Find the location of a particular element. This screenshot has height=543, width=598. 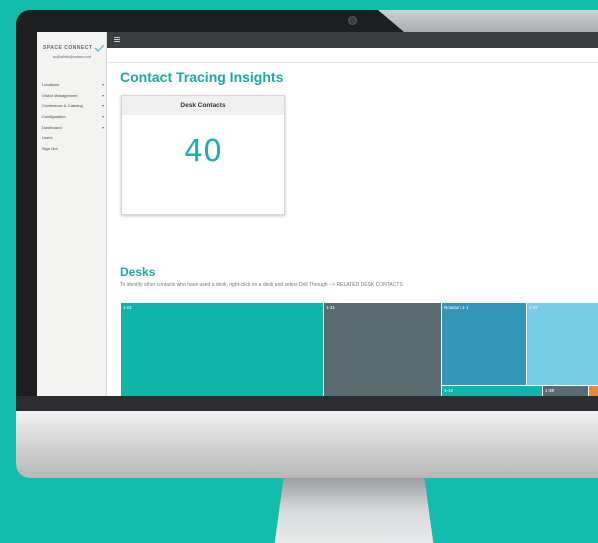

page-title: Contact Tracing Insights is located at coordinates (202, 77).